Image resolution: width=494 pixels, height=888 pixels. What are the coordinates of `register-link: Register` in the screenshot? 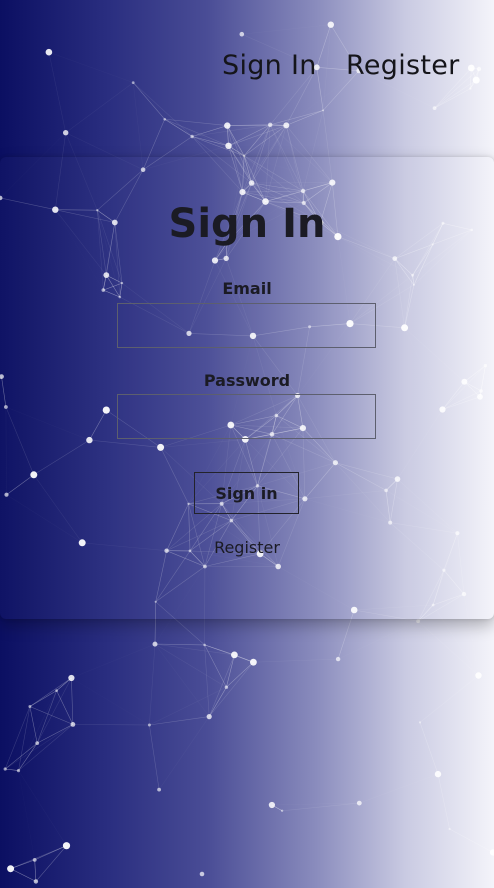 It's located at (247, 547).